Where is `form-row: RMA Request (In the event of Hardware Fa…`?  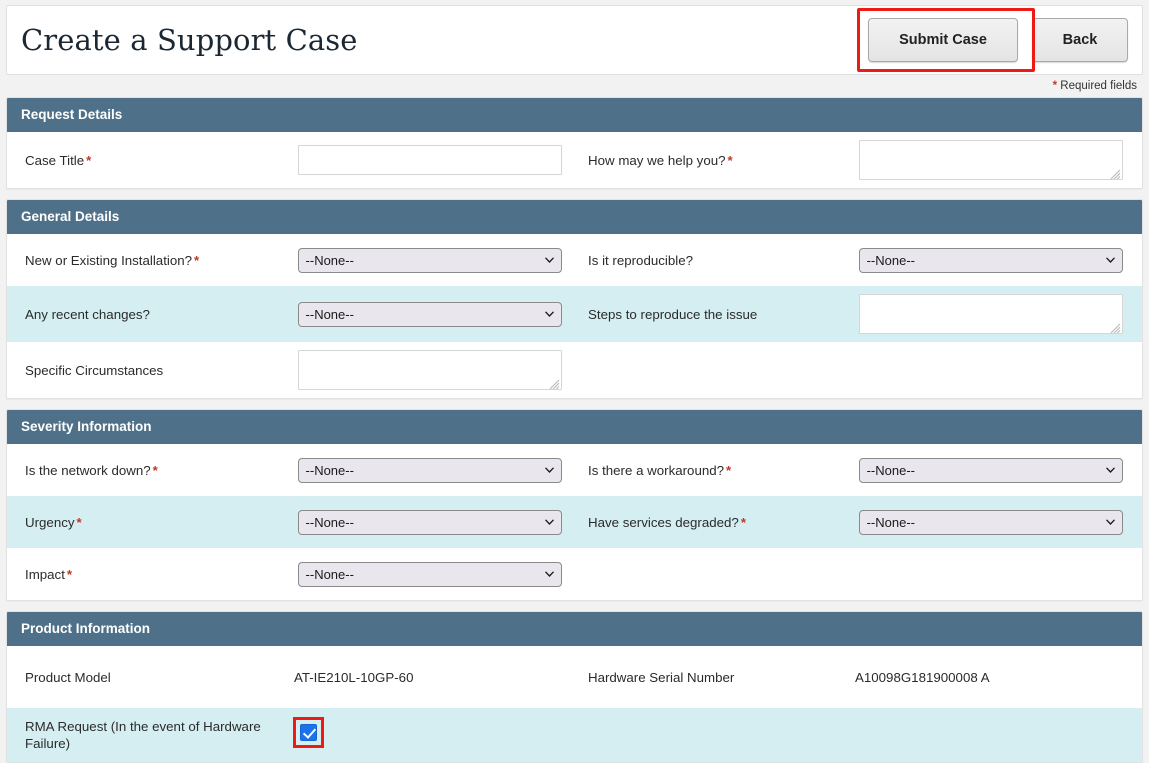 form-row: RMA Request (In the event of Hardware Fa… is located at coordinates (574, 735).